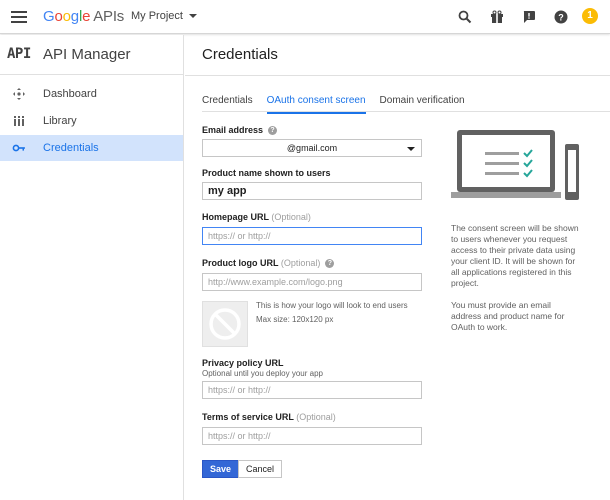 The height and width of the screenshot is (500, 610). I want to click on key-icon, so click(19, 148).